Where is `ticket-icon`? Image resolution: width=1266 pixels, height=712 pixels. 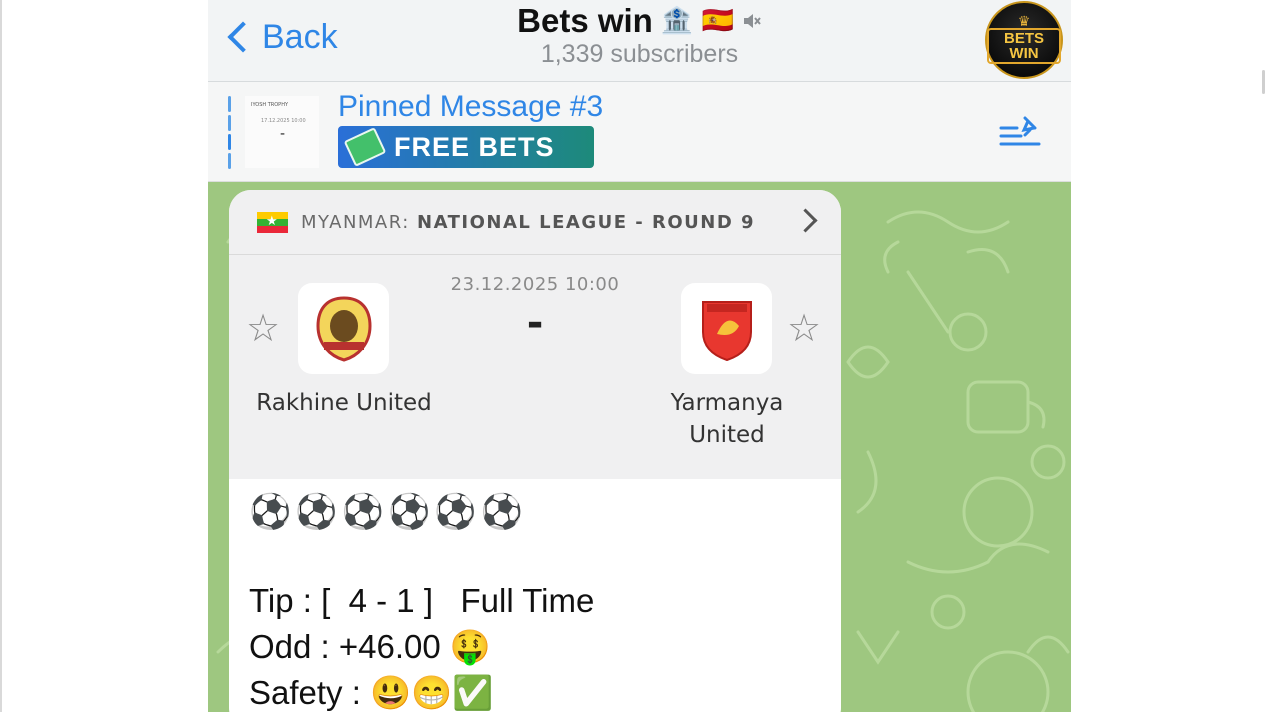 ticket-icon is located at coordinates (365, 147).